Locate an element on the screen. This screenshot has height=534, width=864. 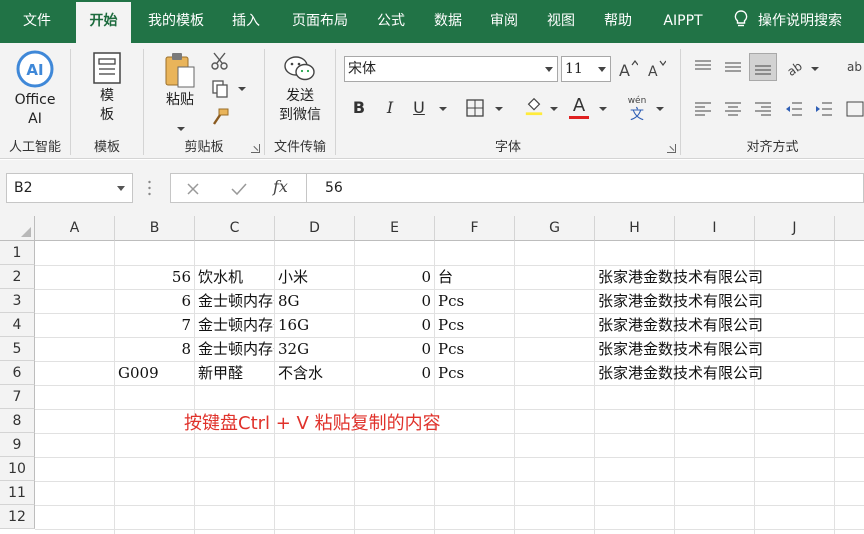
cell-b6: G009 is located at coordinates (154, 373).